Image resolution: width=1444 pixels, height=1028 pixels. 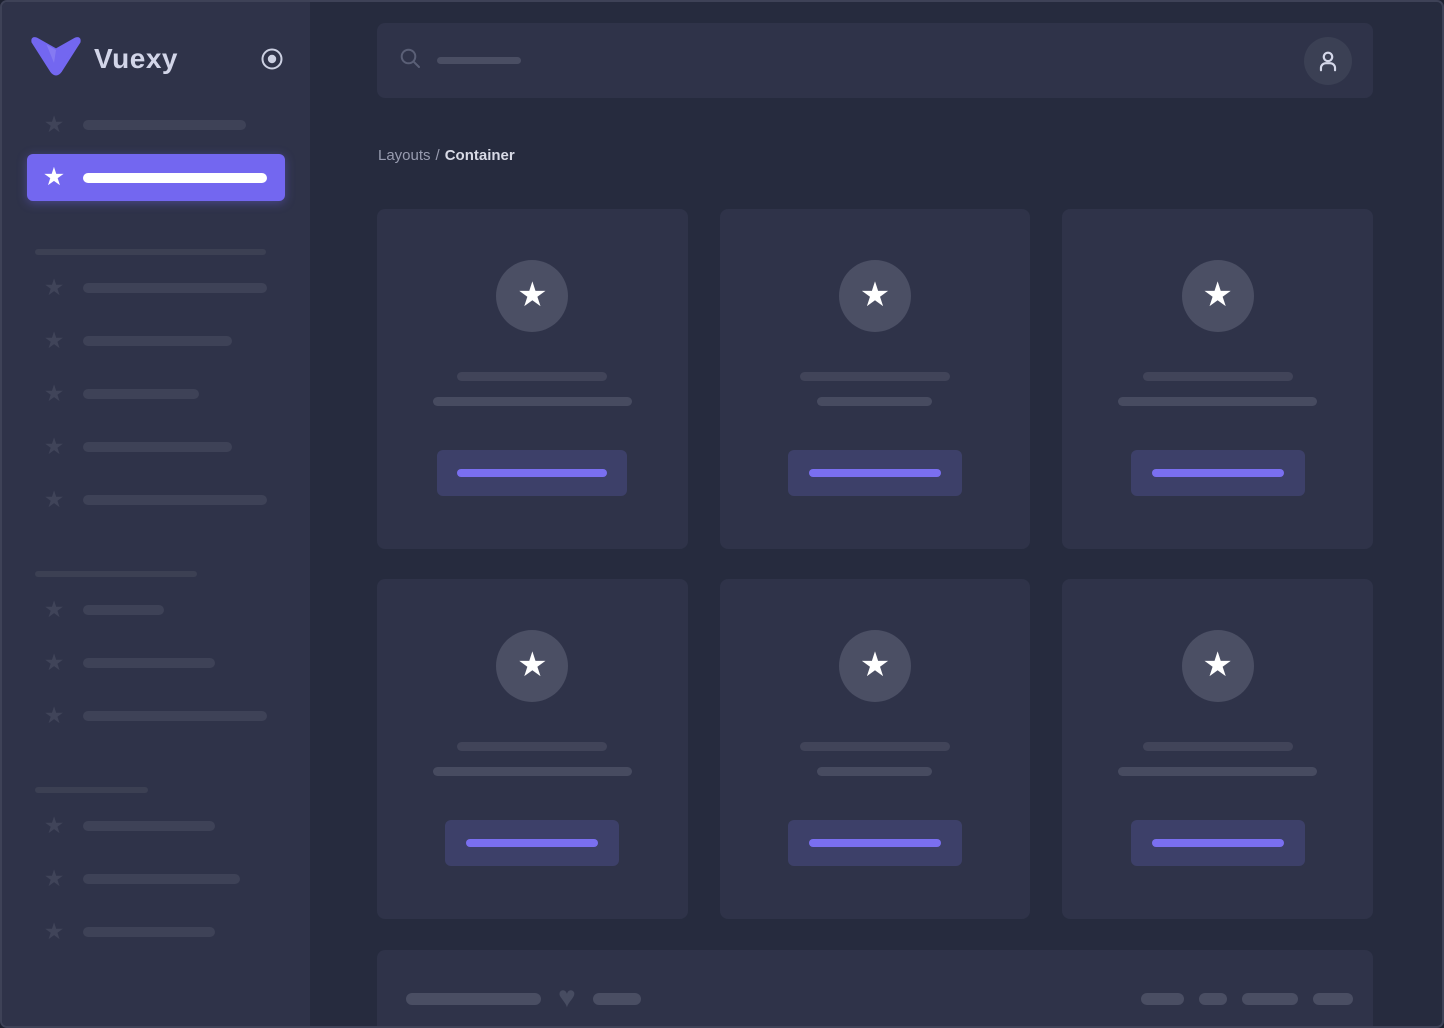 I want to click on breadcrumb: Layouts / Container, so click(x=875, y=155).